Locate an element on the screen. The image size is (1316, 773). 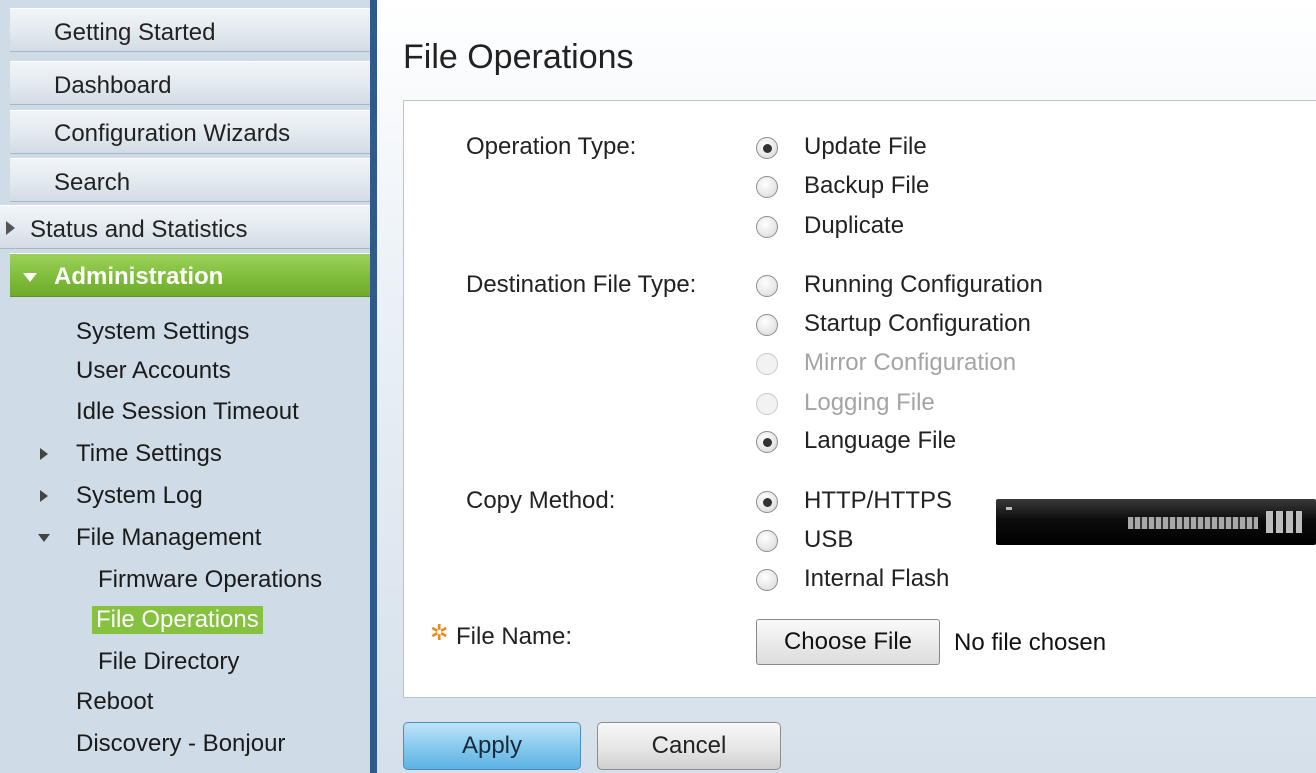
page-title: File Operations is located at coordinates (518, 57).